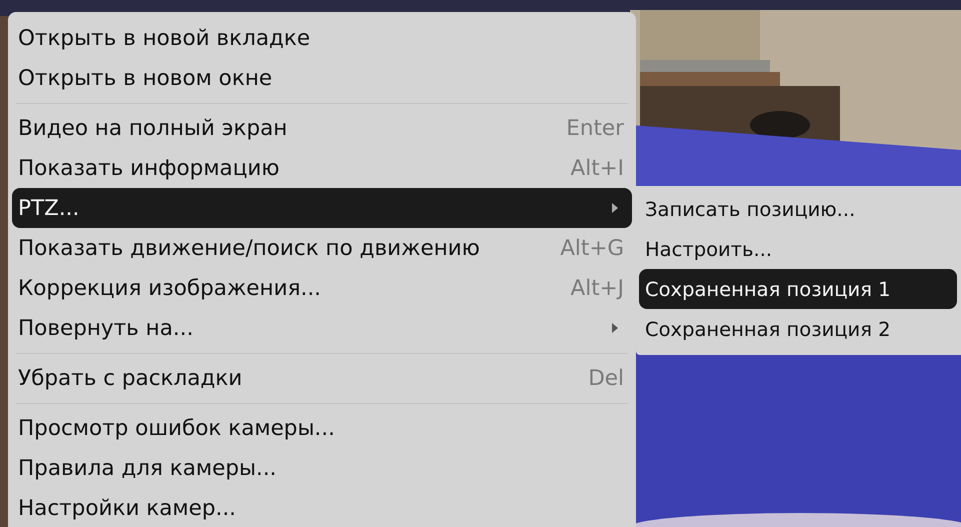 The height and width of the screenshot is (527, 961). I want to click on menu-item: Видео на полный экран Enter, so click(322, 128).